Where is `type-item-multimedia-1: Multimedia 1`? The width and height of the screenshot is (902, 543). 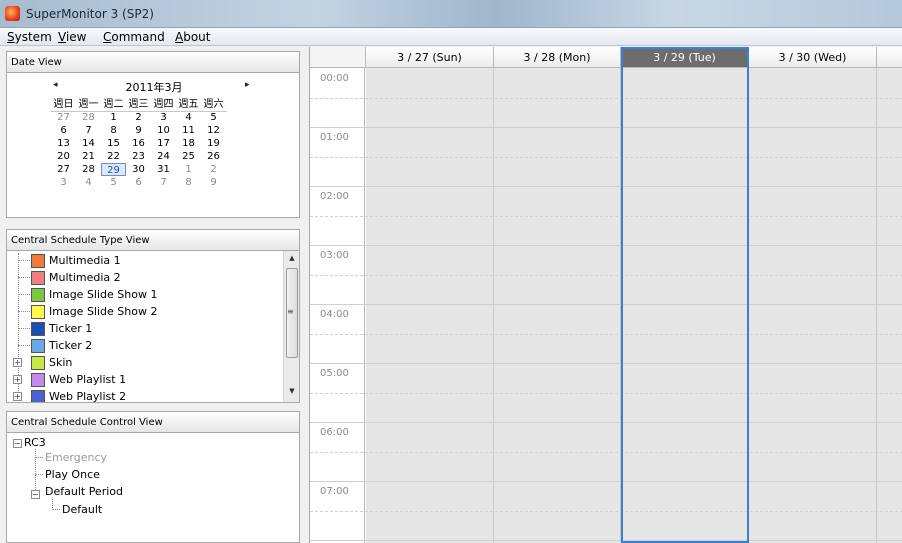
type-item-multimedia-1: Multimedia 1 is located at coordinates (76, 260).